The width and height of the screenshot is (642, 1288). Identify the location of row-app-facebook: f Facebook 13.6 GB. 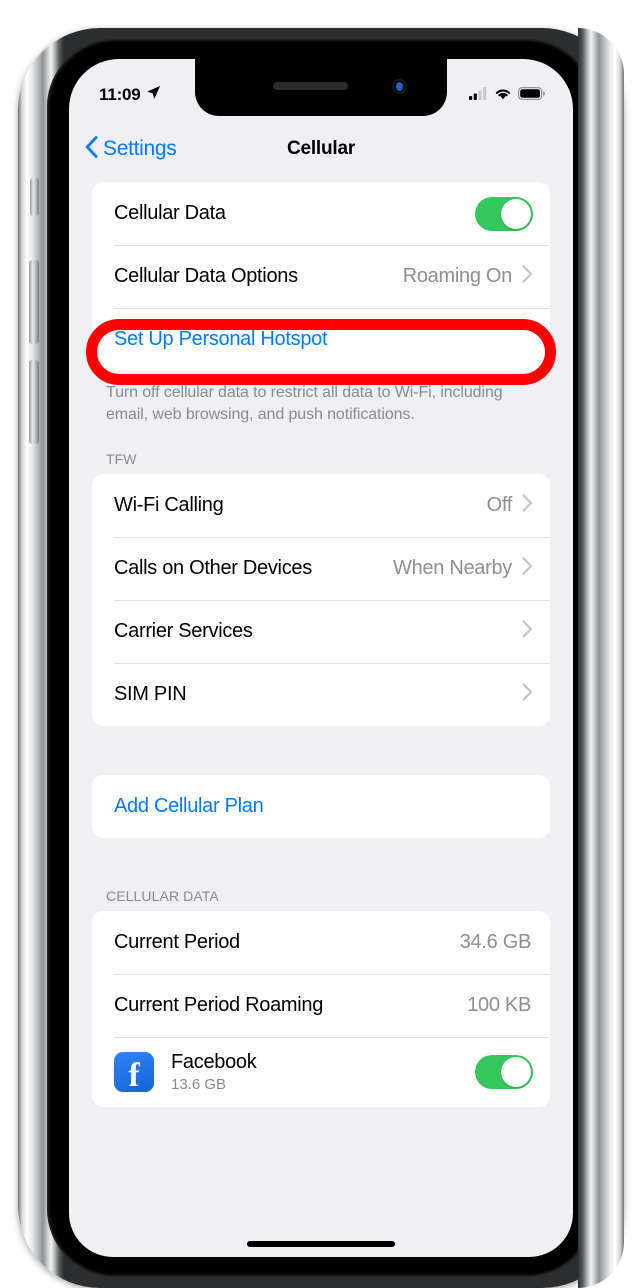
(321, 1072).